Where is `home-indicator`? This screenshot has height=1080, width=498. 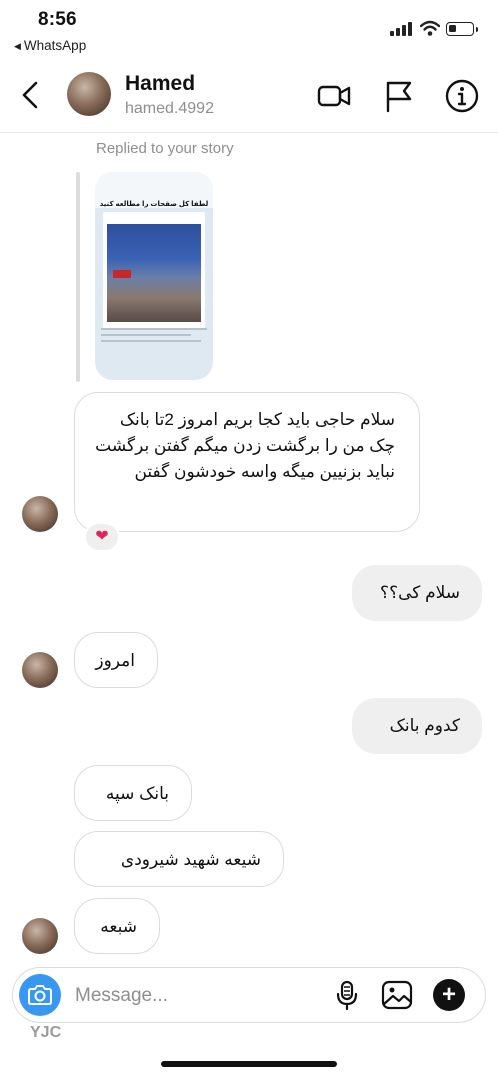 home-indicator is located at coordinates (249, 1064).